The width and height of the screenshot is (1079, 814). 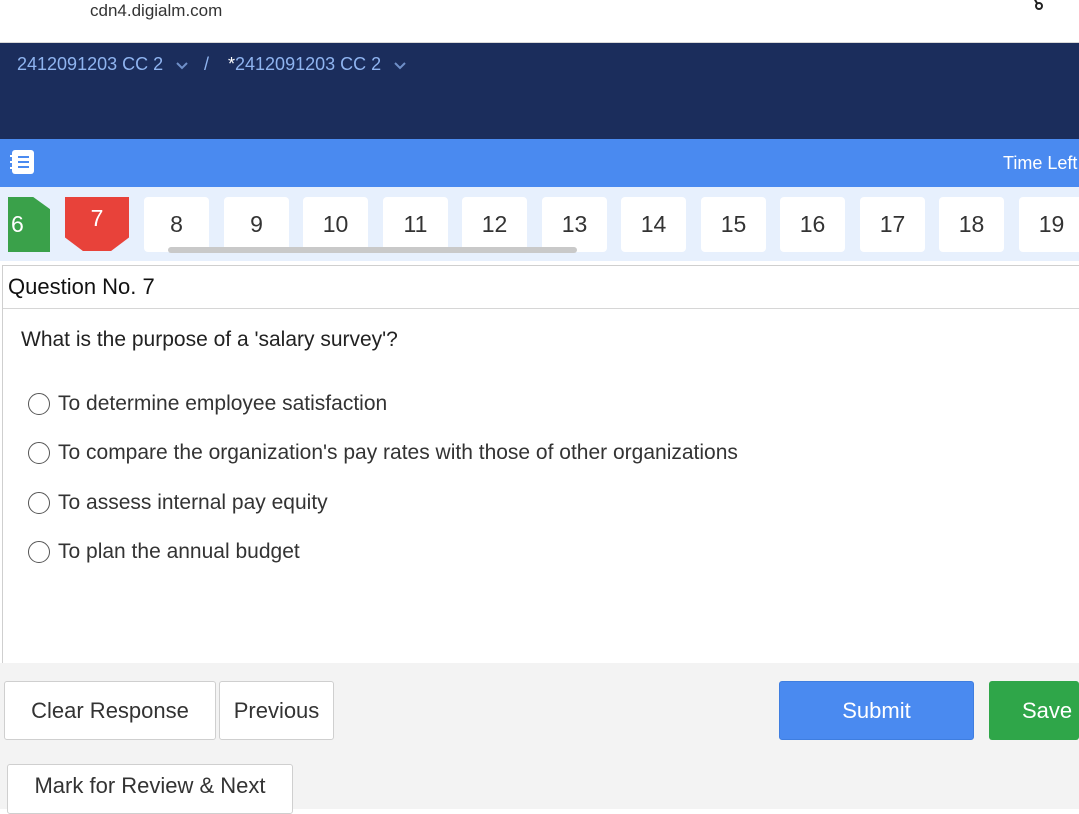 What do you see at coordinates (232, 64) in the screenshot?
I see `active-star: *` at bounding box center [232, 64].